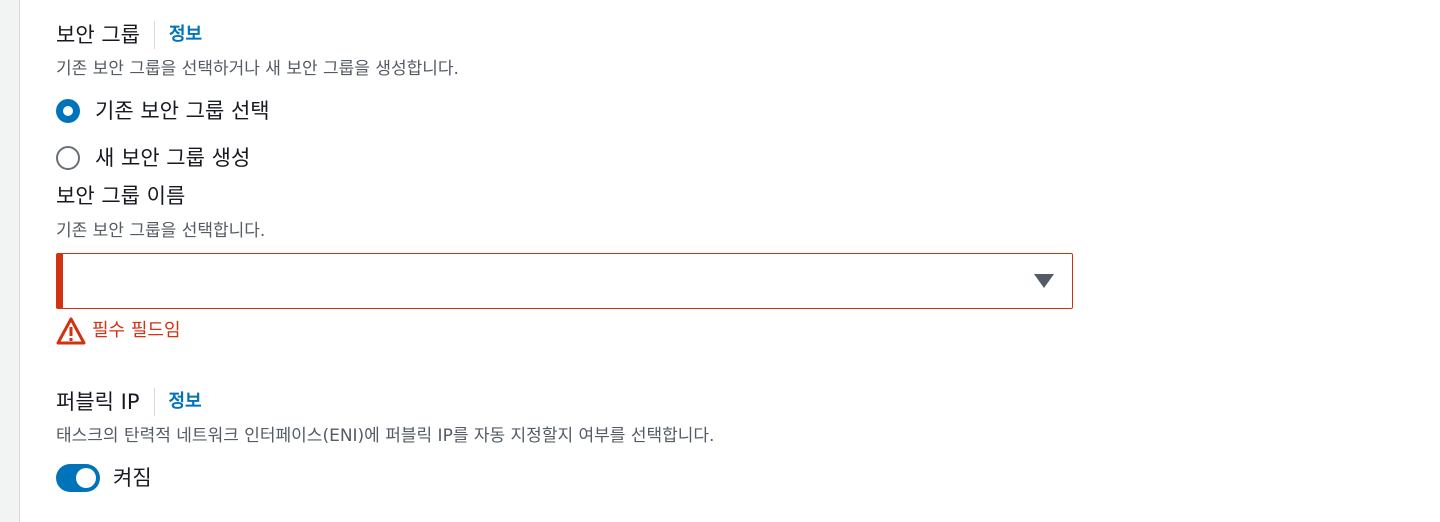 Image resolution: width=1440 pixels, height=522 pixels. I want to click on security-group-info-link: 정보, so click(185, 35).